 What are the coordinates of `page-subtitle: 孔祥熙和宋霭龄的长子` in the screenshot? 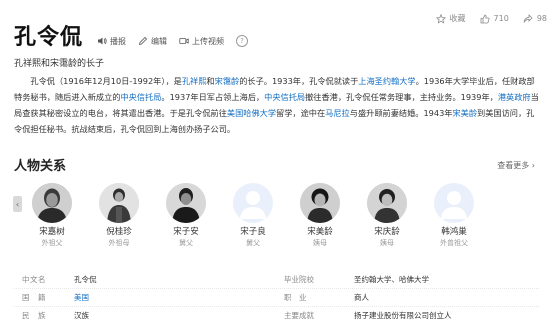 It's located at (59, 64).